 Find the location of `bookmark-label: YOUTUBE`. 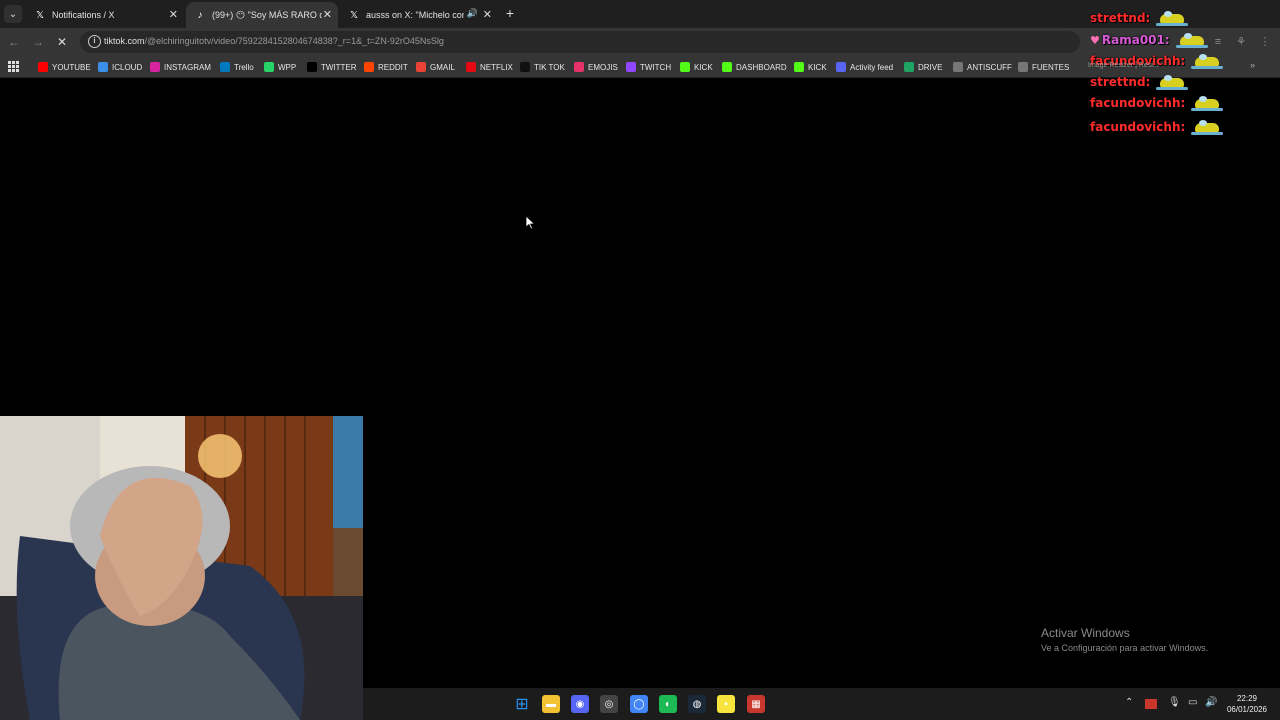

bookmark-label: YOUTUBE is located at coordinates (71, 67).